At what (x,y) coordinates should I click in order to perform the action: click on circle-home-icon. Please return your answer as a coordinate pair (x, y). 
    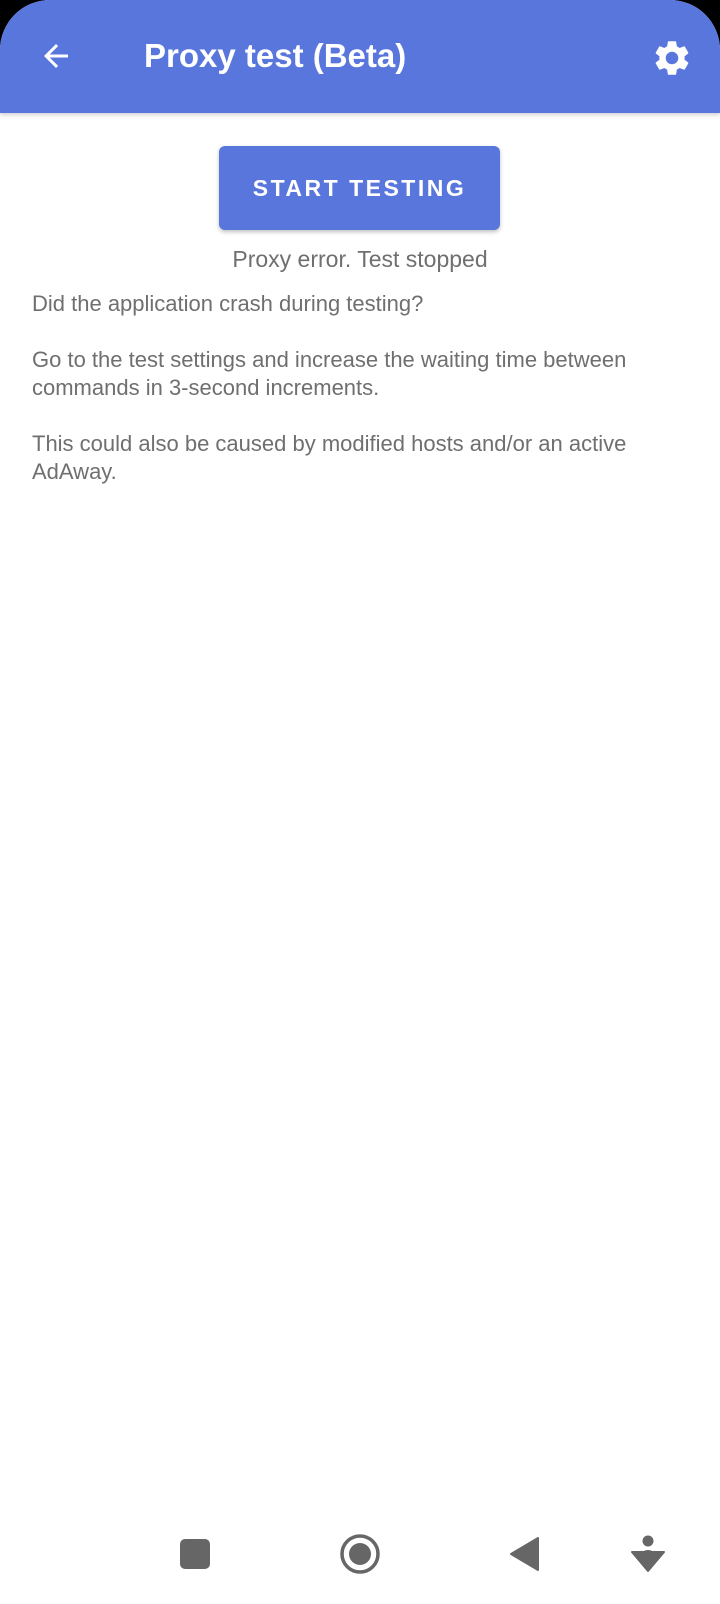
    Looking at the image, I should click on (360, 1554).